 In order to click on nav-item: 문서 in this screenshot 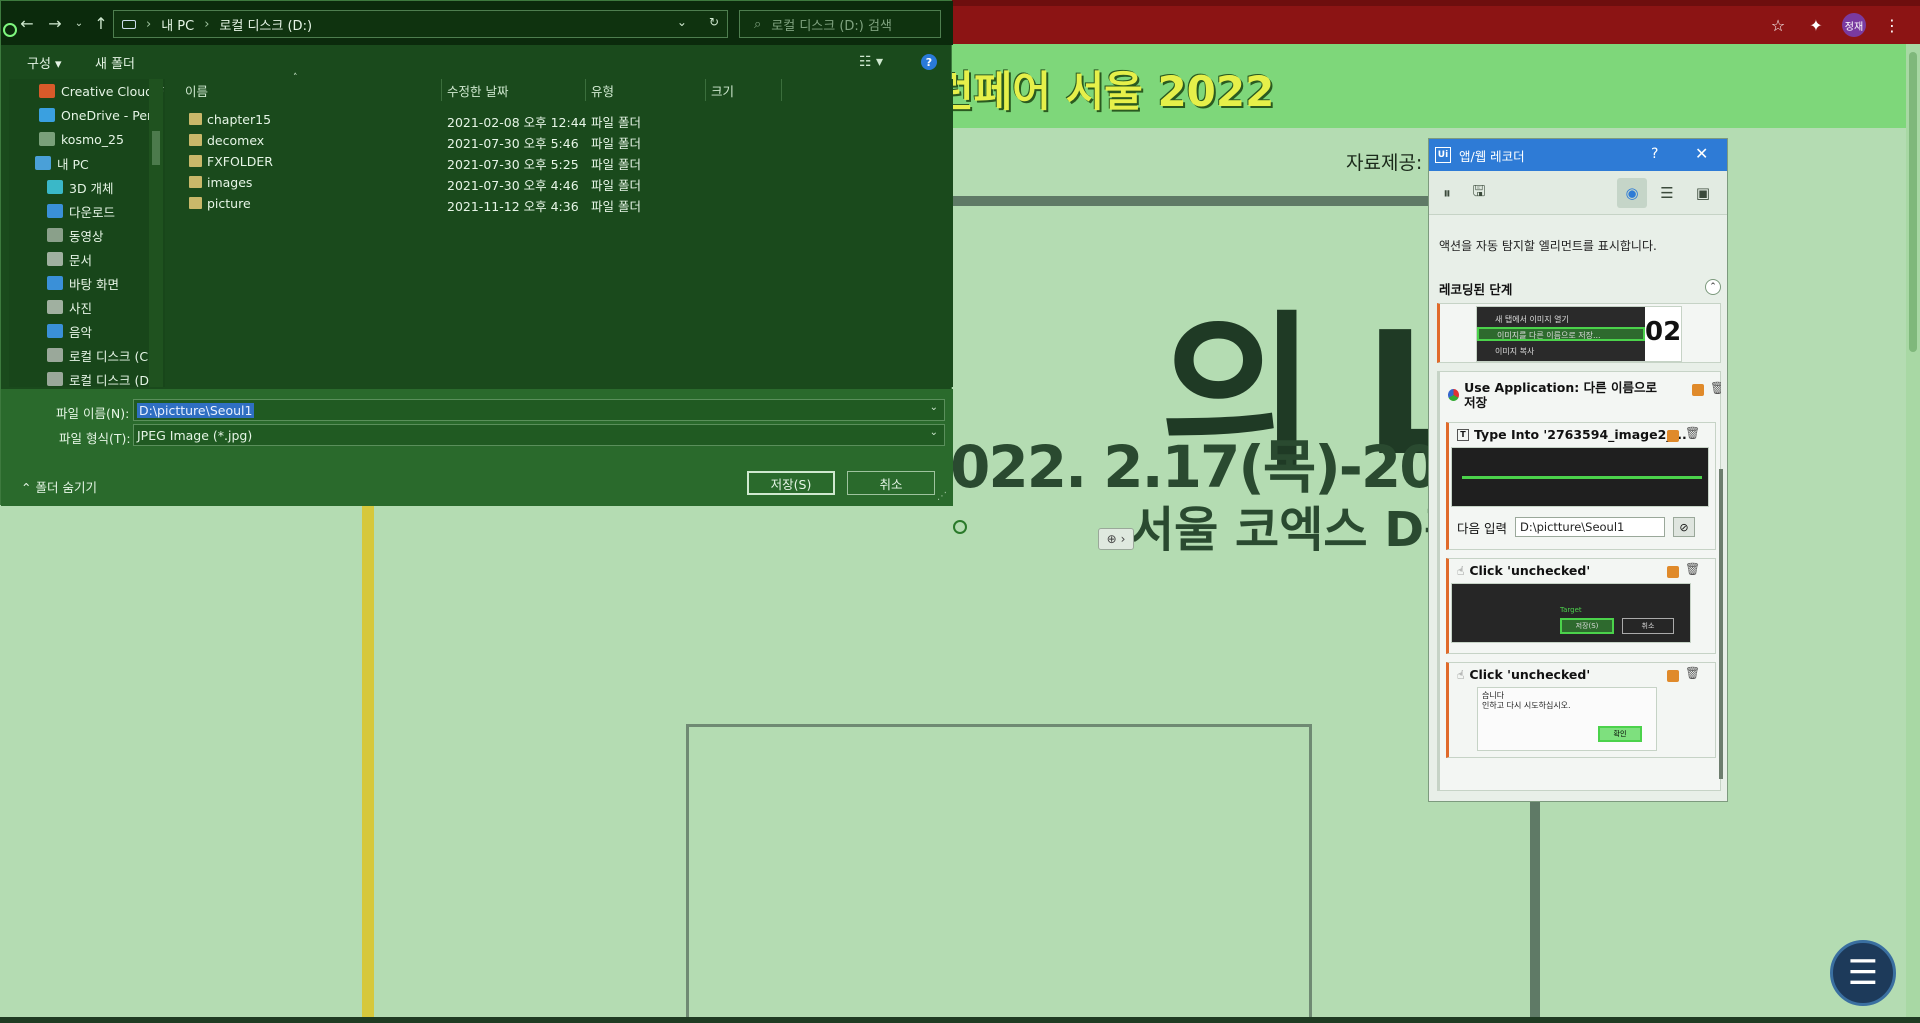, I will do `click(87, 259)`.